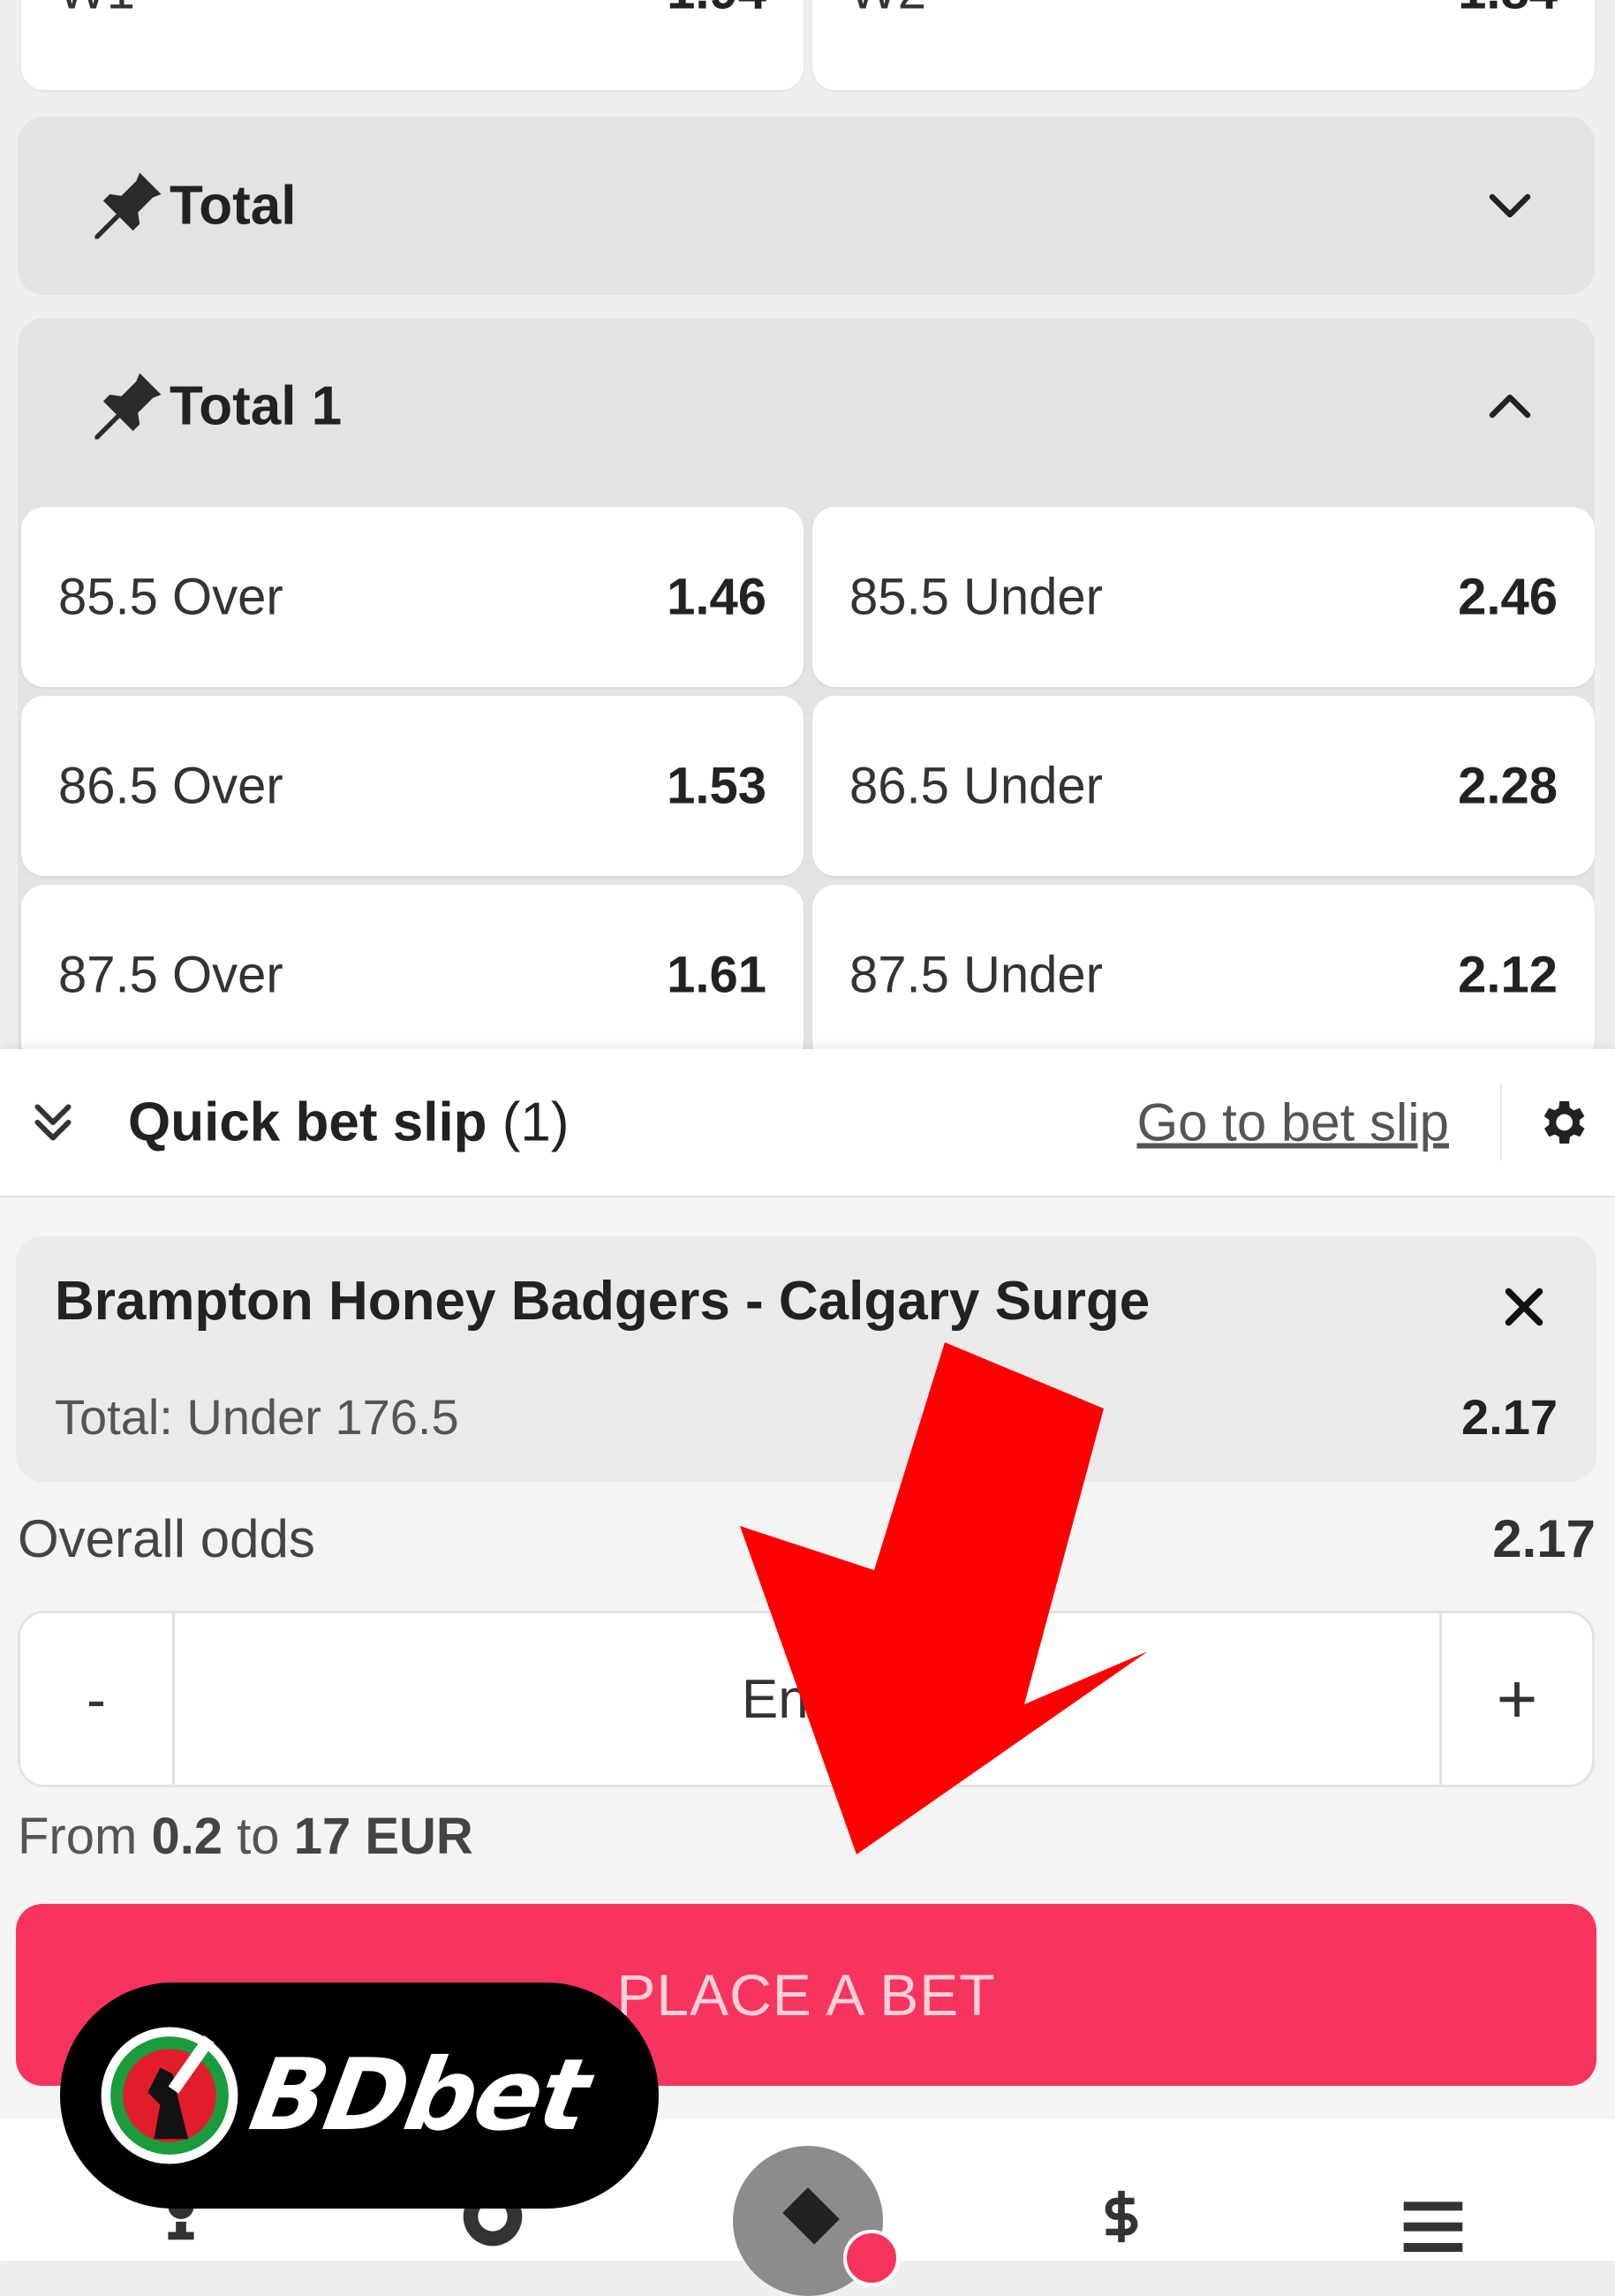 Image resolution: width=1615 pixels, height=2296 pixels. What do you see at coordinates (85, 1836) in the screenshot?
I see `range-prefix: From` at bounding box center [85, 1836].